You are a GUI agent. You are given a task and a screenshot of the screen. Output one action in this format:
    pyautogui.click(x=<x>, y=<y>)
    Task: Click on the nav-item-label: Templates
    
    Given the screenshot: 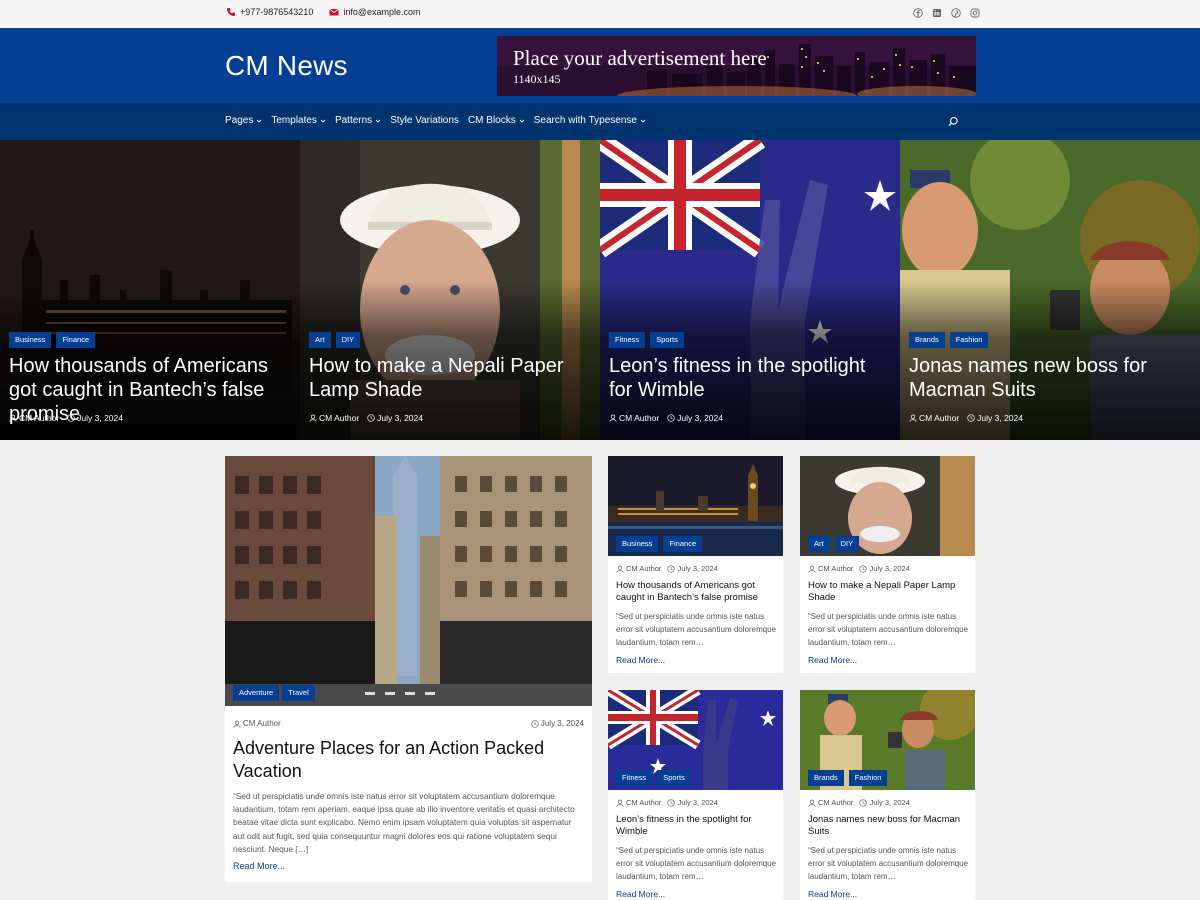 What is the action you would take?
    pyautogui.click(x=294, y=120)
    